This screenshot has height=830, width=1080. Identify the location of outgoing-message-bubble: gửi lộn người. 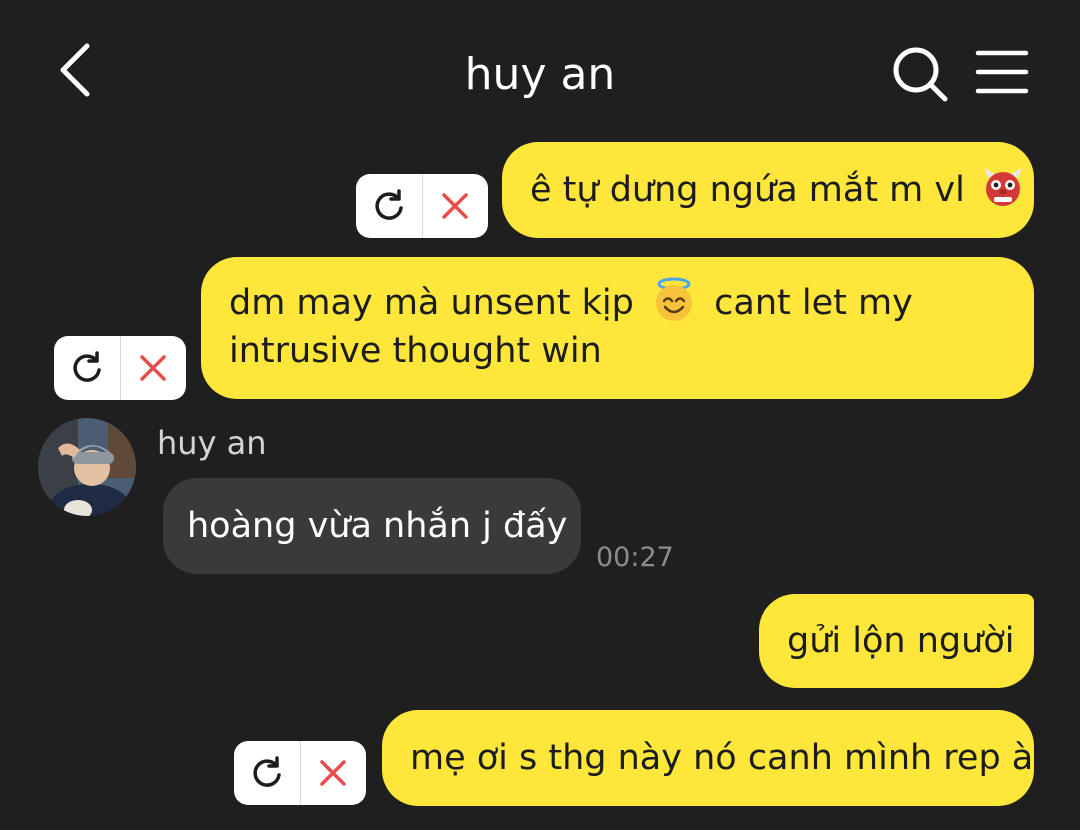
(896, 641).